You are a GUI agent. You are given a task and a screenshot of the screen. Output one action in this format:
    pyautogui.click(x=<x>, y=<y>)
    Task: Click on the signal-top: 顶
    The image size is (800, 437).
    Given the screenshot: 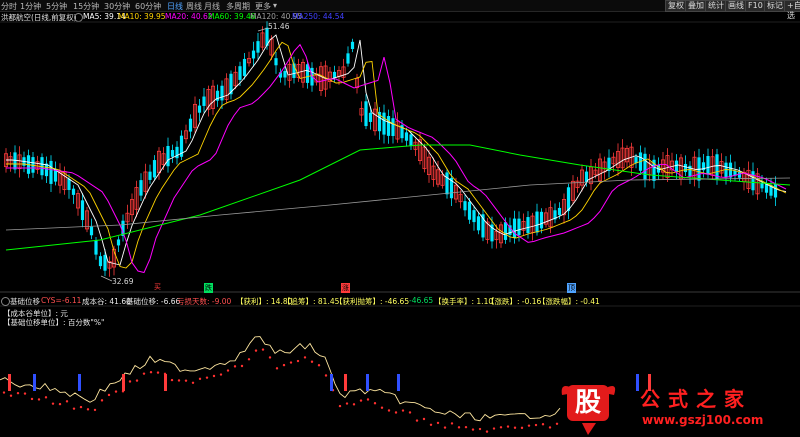 What is the action you would take?
    pyautogui.click(x=571, y=288)
    